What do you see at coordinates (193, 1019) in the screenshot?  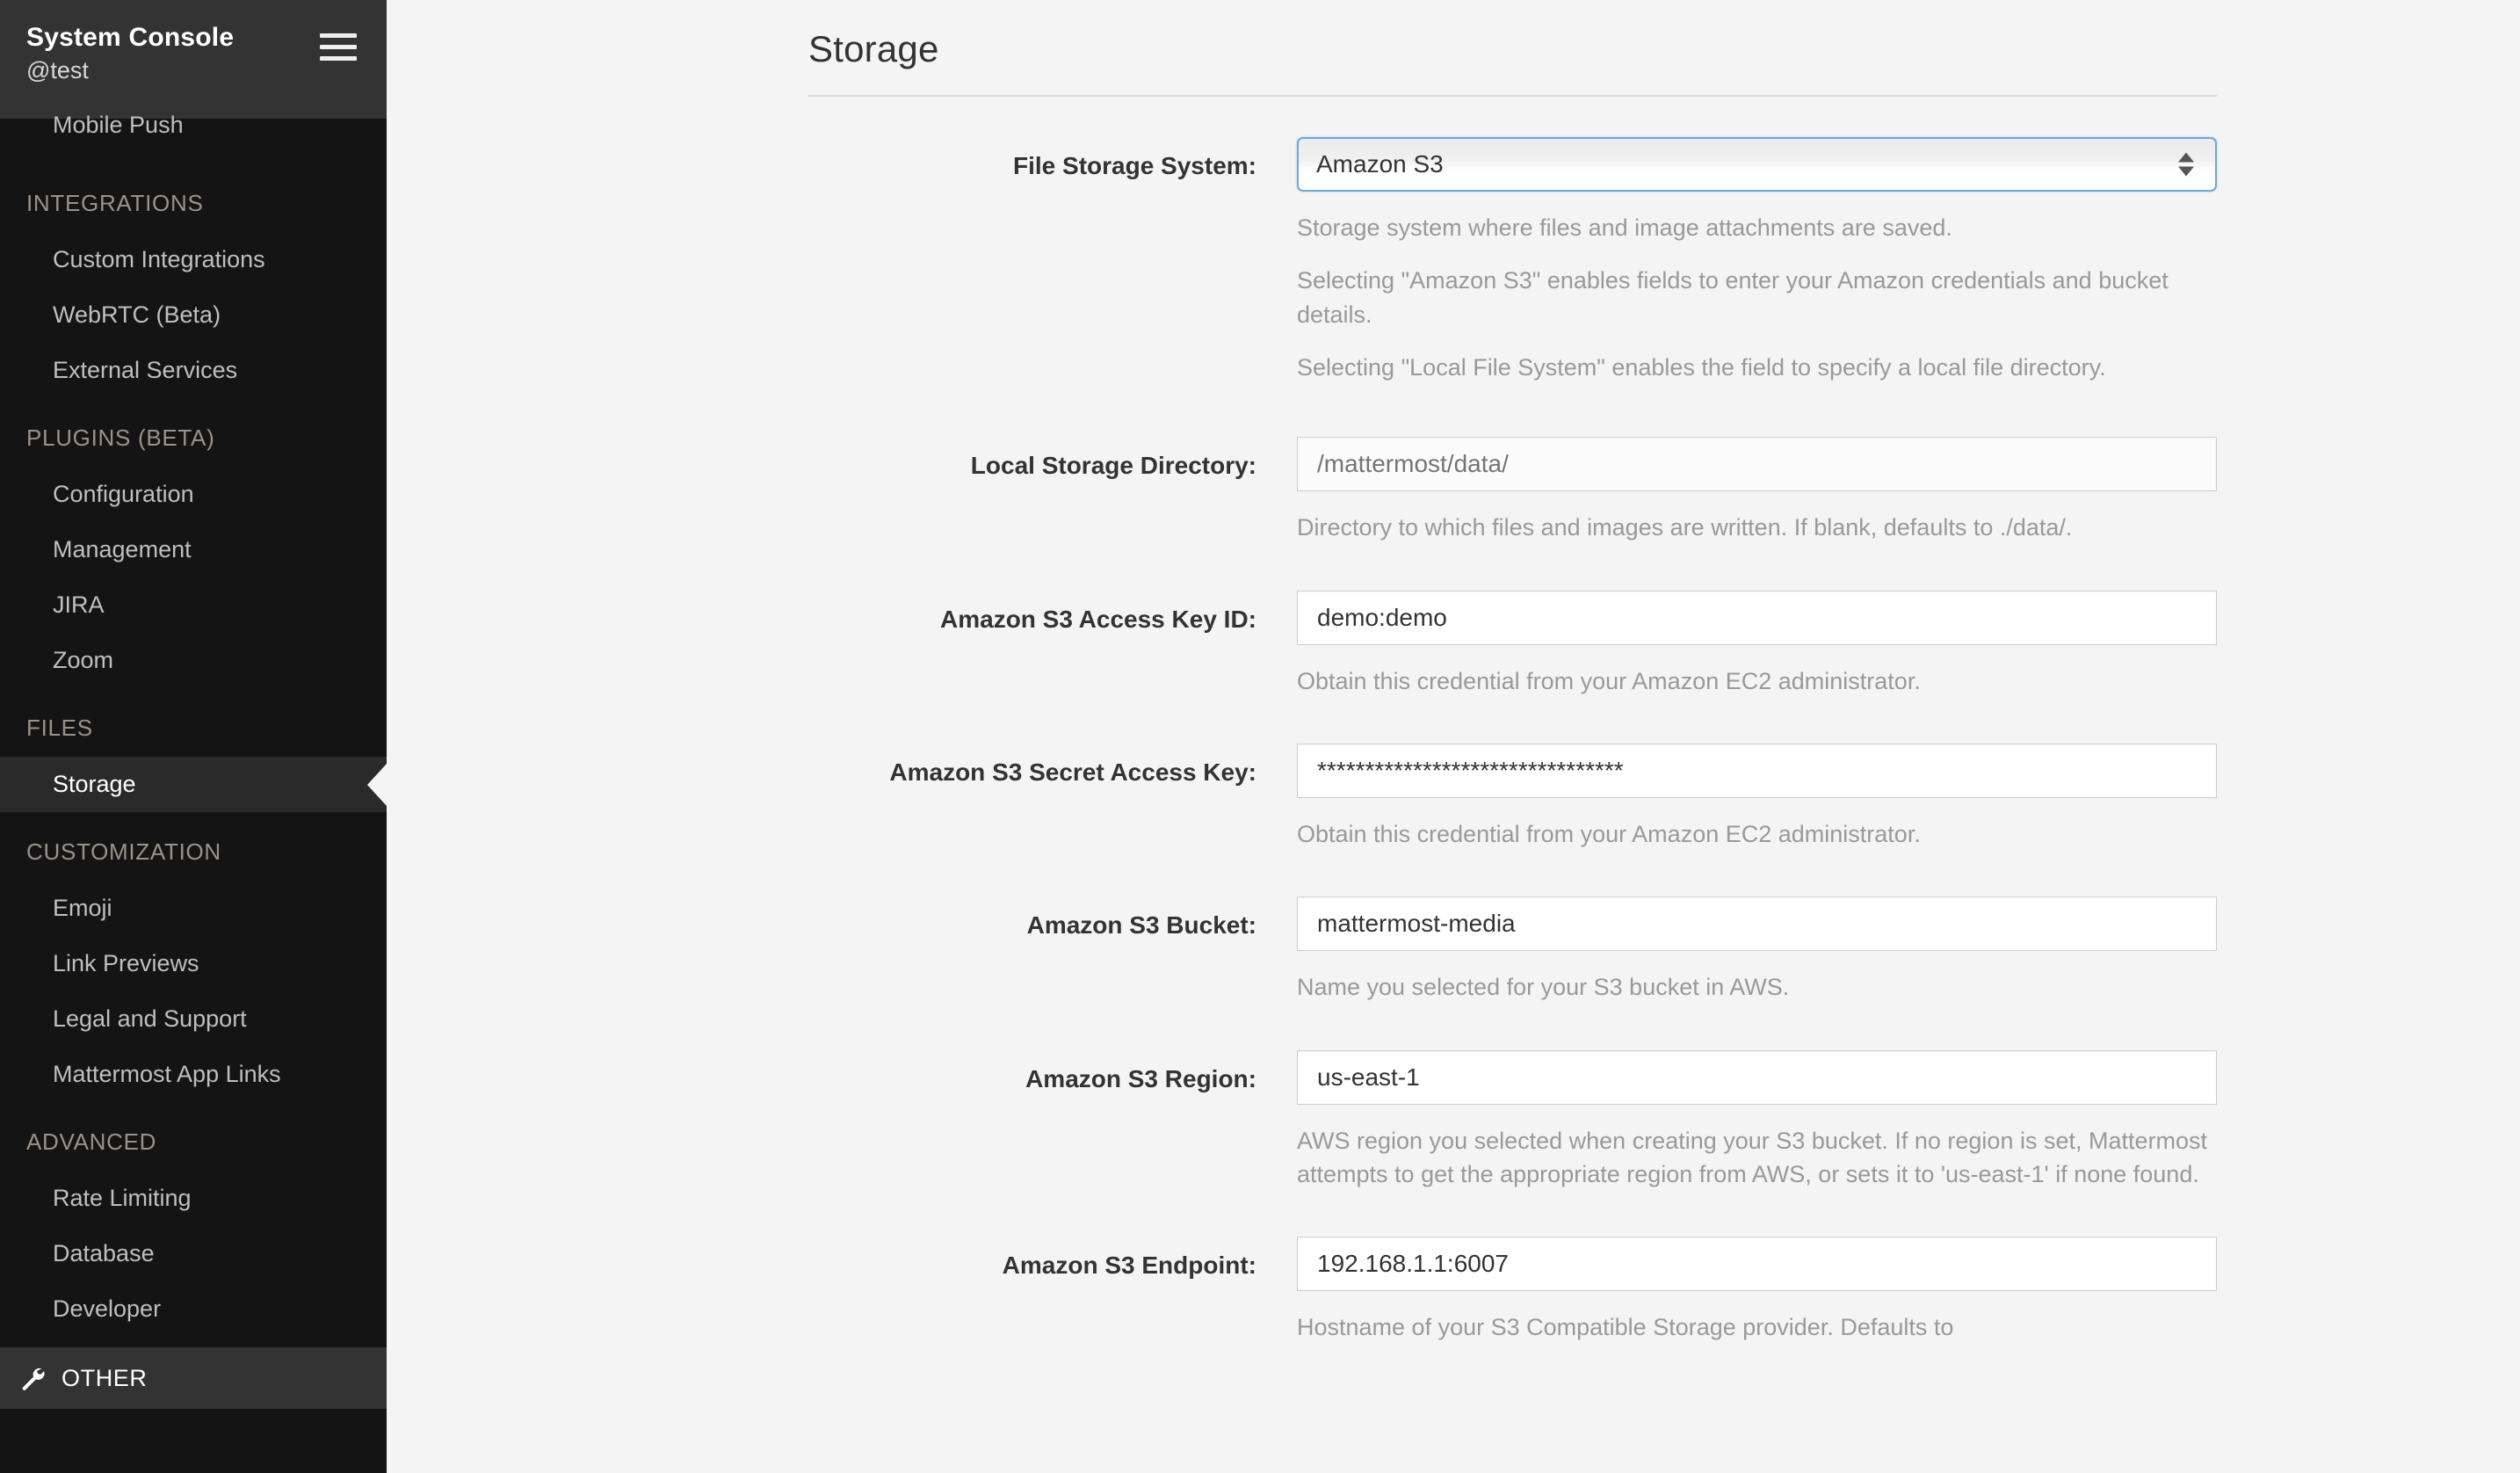 I see `sidebar-item-legal-and-support: Legal and Support` at bounding box center [193, 1019].